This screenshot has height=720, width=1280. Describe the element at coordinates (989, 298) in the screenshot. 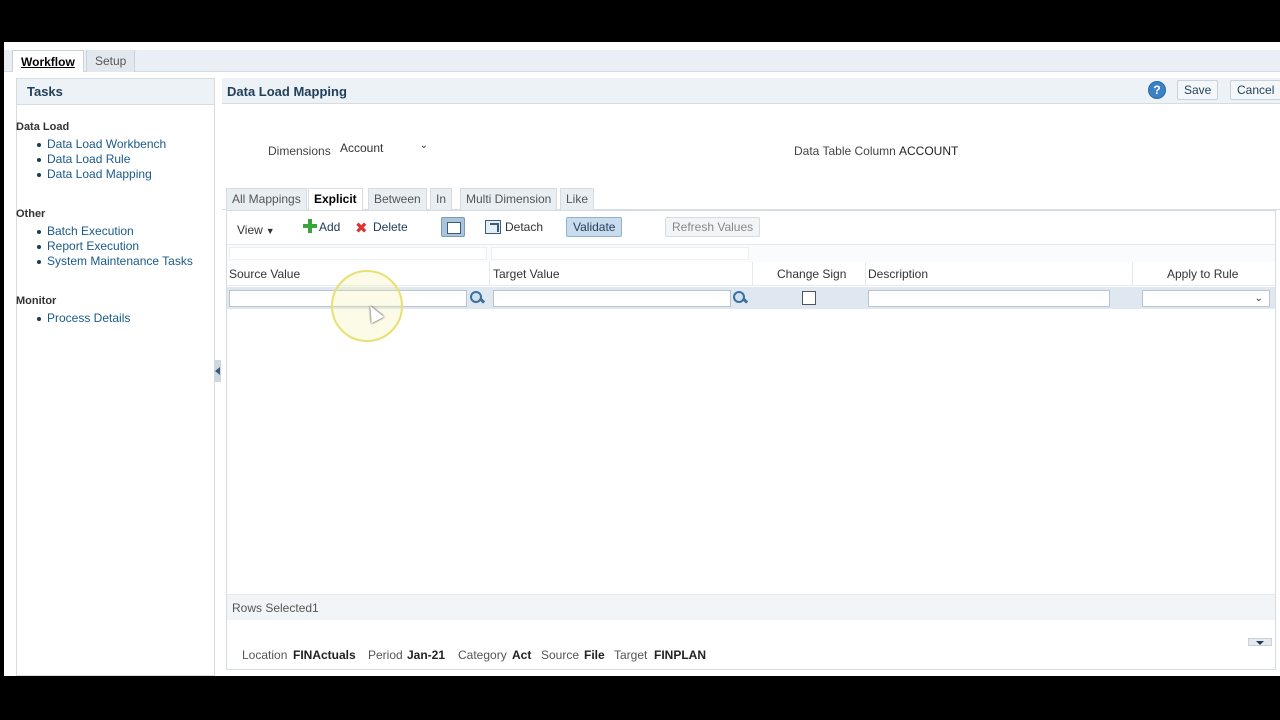

I see `description-input` at that location.